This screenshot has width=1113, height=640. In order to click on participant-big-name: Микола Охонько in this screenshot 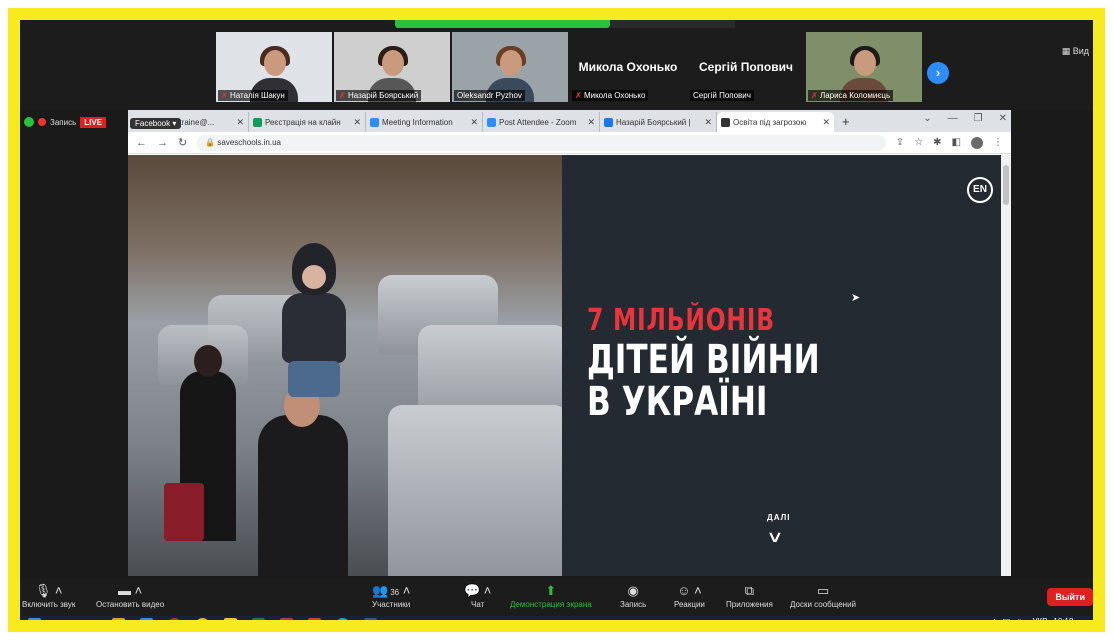, I will do `click(628, 67)`.